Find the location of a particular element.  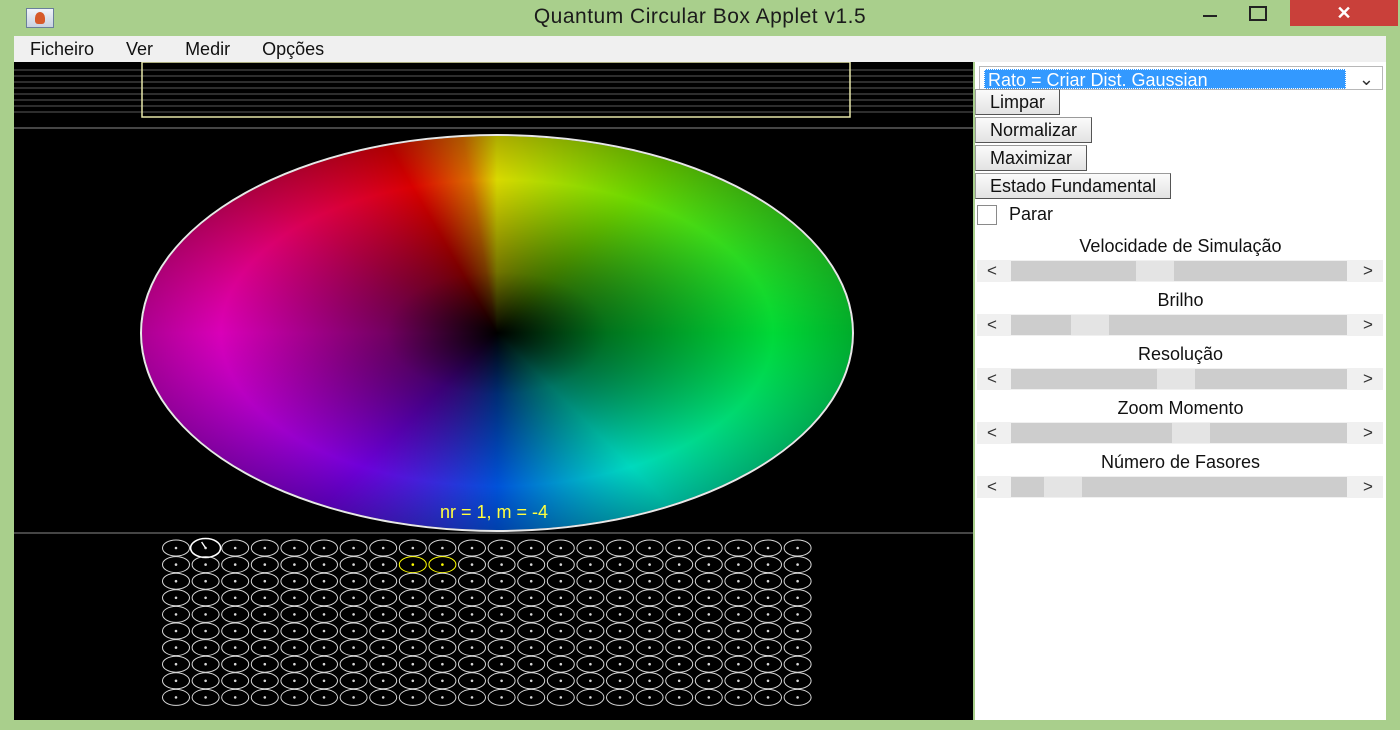

menu-ver: Ver is located at coordinates (139, 49).